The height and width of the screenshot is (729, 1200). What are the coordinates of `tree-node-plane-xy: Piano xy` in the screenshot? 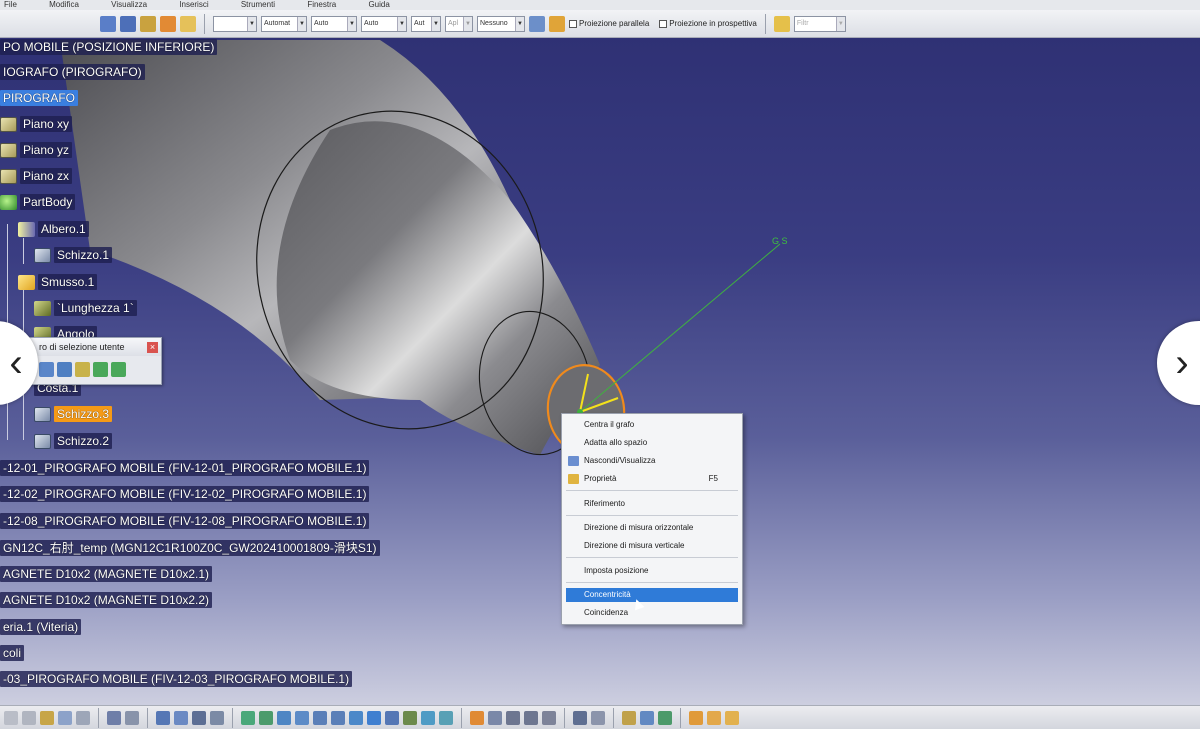 It's located at (36, 124).